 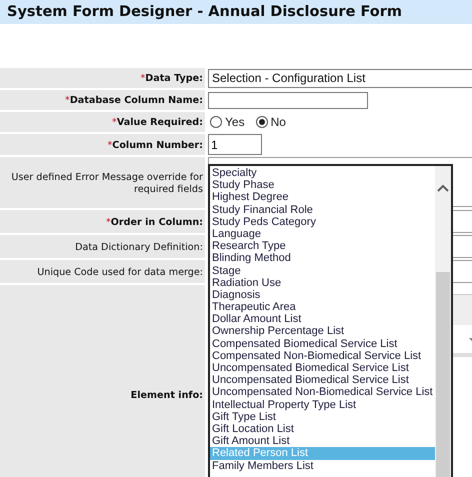 I want to click on number-field: 1, so click(x=235, y=144).